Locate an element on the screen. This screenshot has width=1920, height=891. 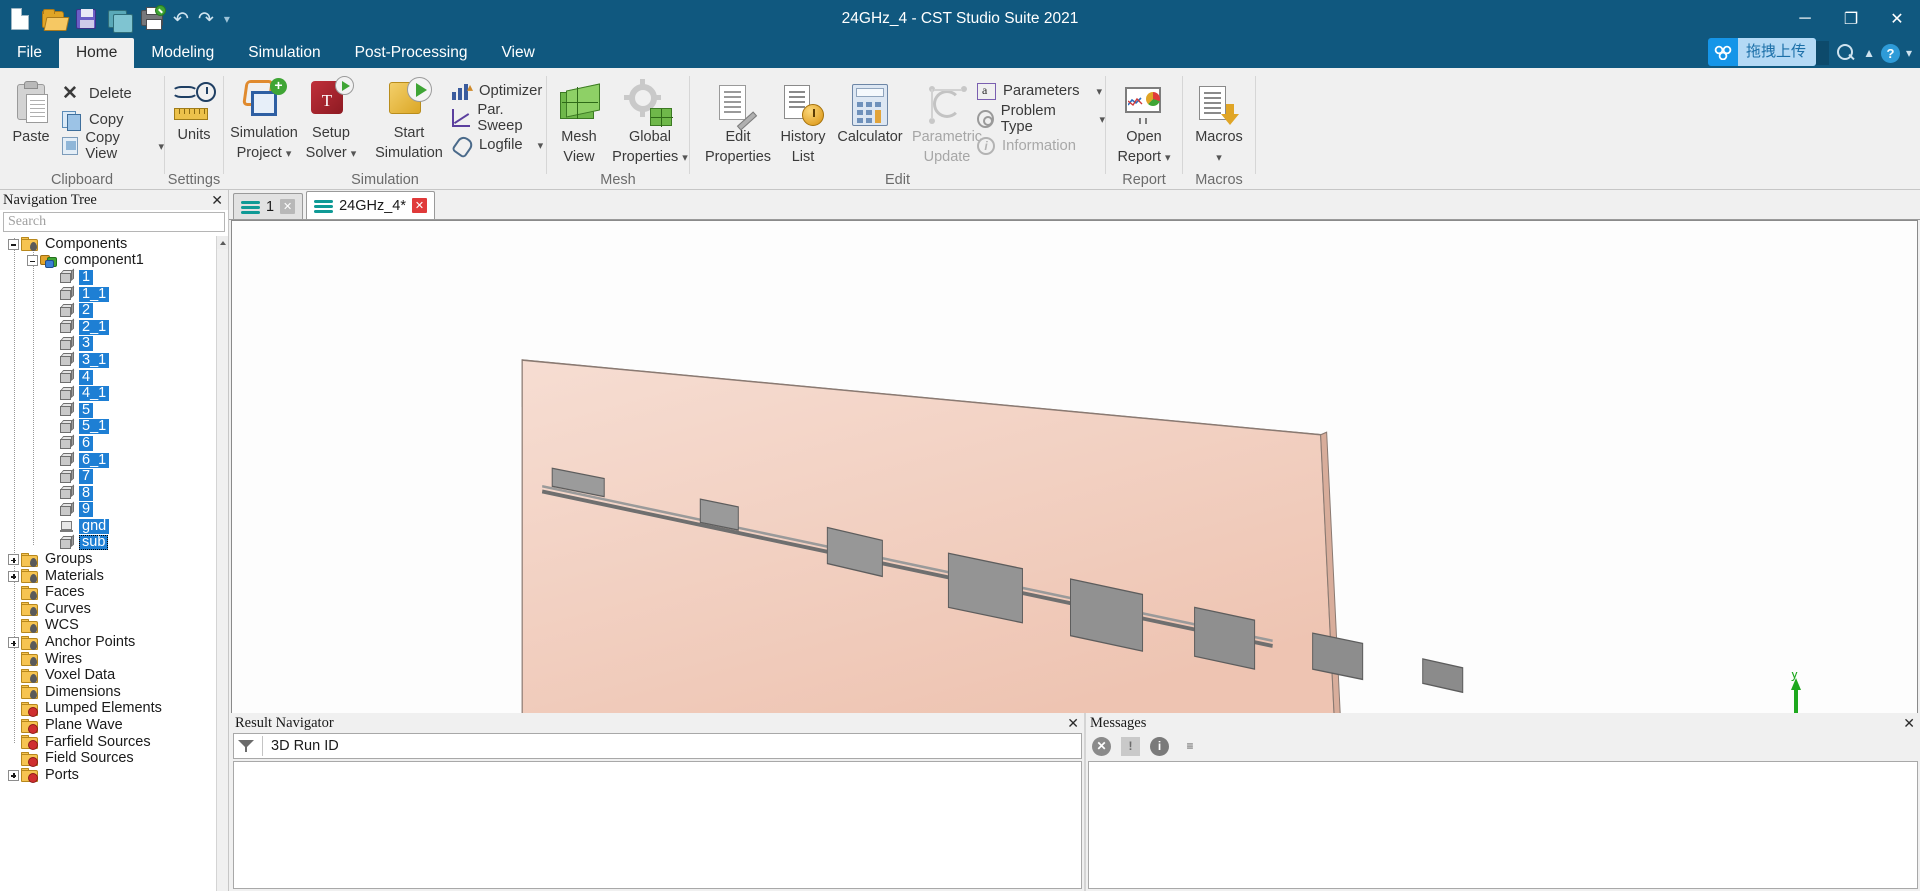
tree-item-2: 2 is located at coordinates (114, 310).